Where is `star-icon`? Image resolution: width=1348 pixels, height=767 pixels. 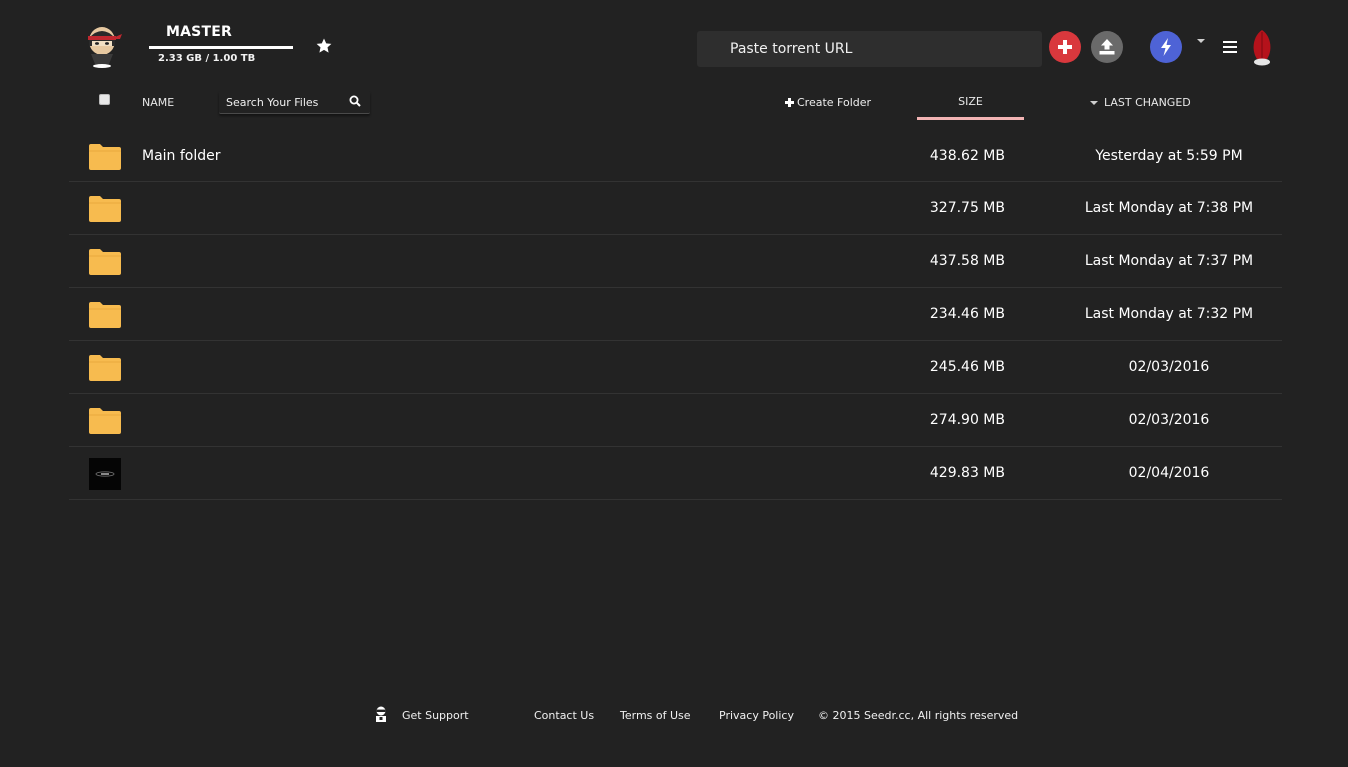 star-icon is located at coordinates (324, 46).